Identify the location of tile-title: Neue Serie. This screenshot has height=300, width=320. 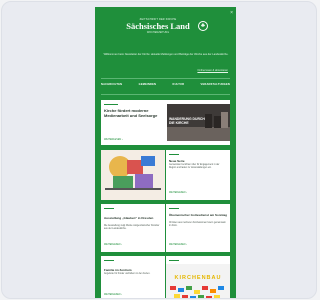
(177, 161).